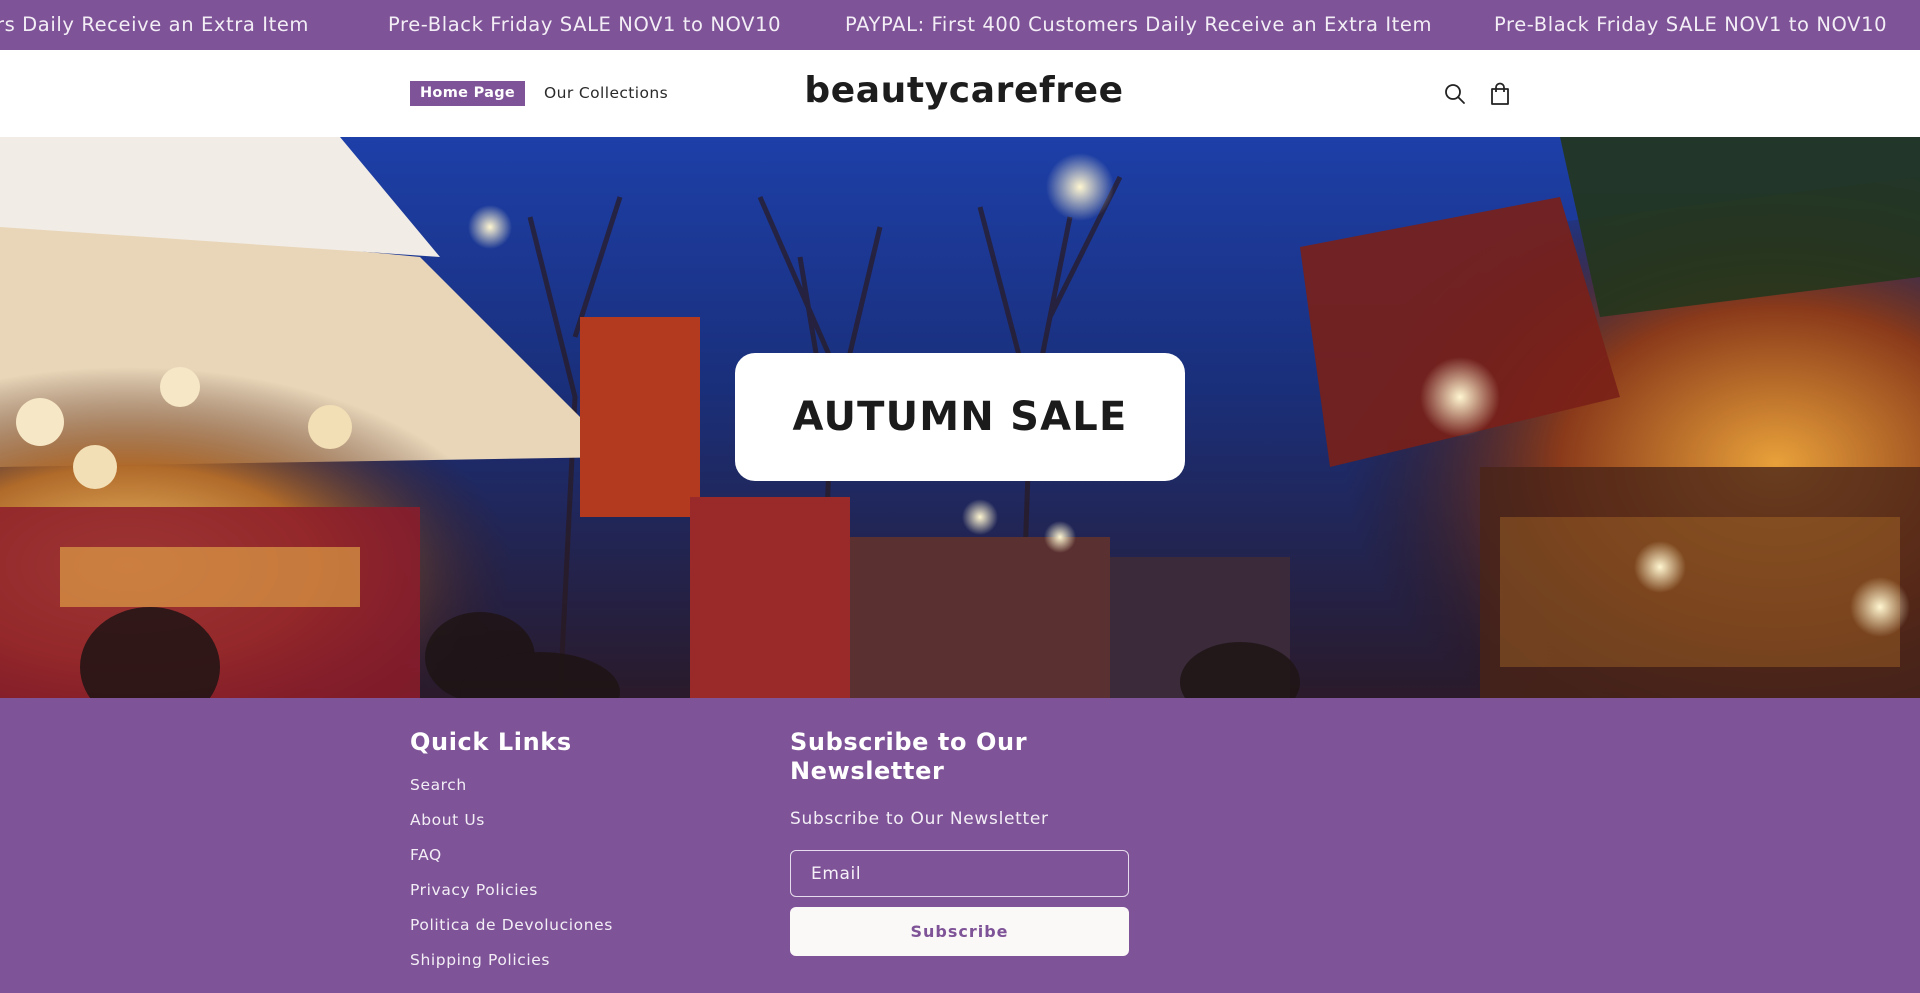 The width and height of the screenshot is (1920, 993). What do you see at coordinates (447, 820) in the screenshot?
I see `footer-link-about-us: About Us` at bounding box center [447, 820].